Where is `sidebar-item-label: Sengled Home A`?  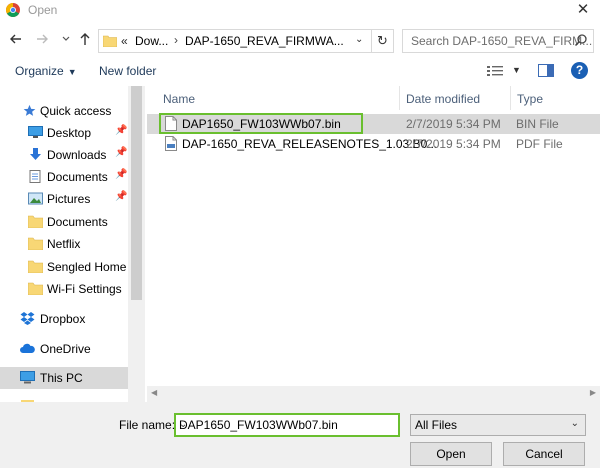
sidebar-item-label: Sengled Home A is located at coordinates (87, 267).